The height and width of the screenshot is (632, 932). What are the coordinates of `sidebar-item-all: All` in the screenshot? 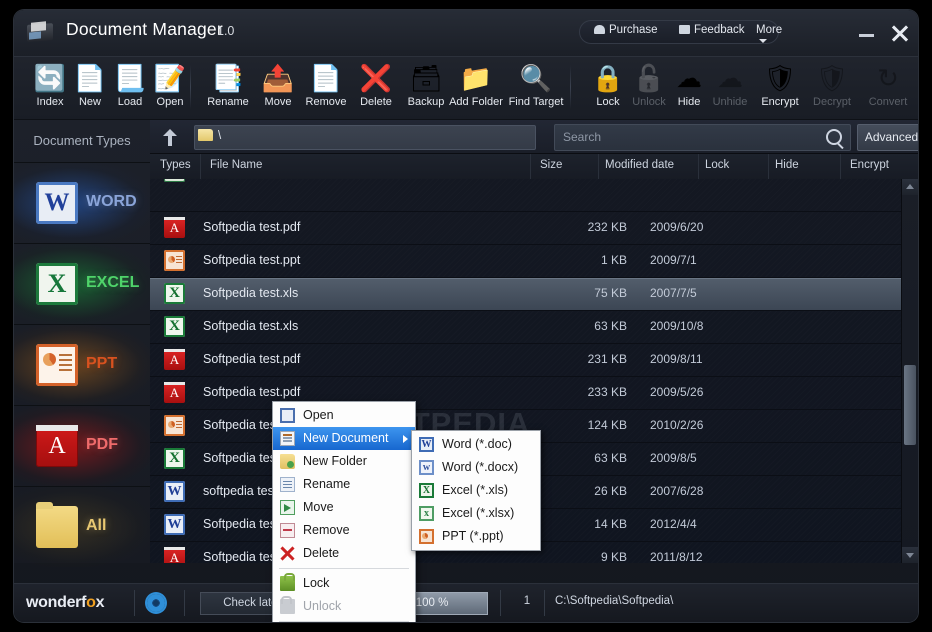 It's located at (82, 526).